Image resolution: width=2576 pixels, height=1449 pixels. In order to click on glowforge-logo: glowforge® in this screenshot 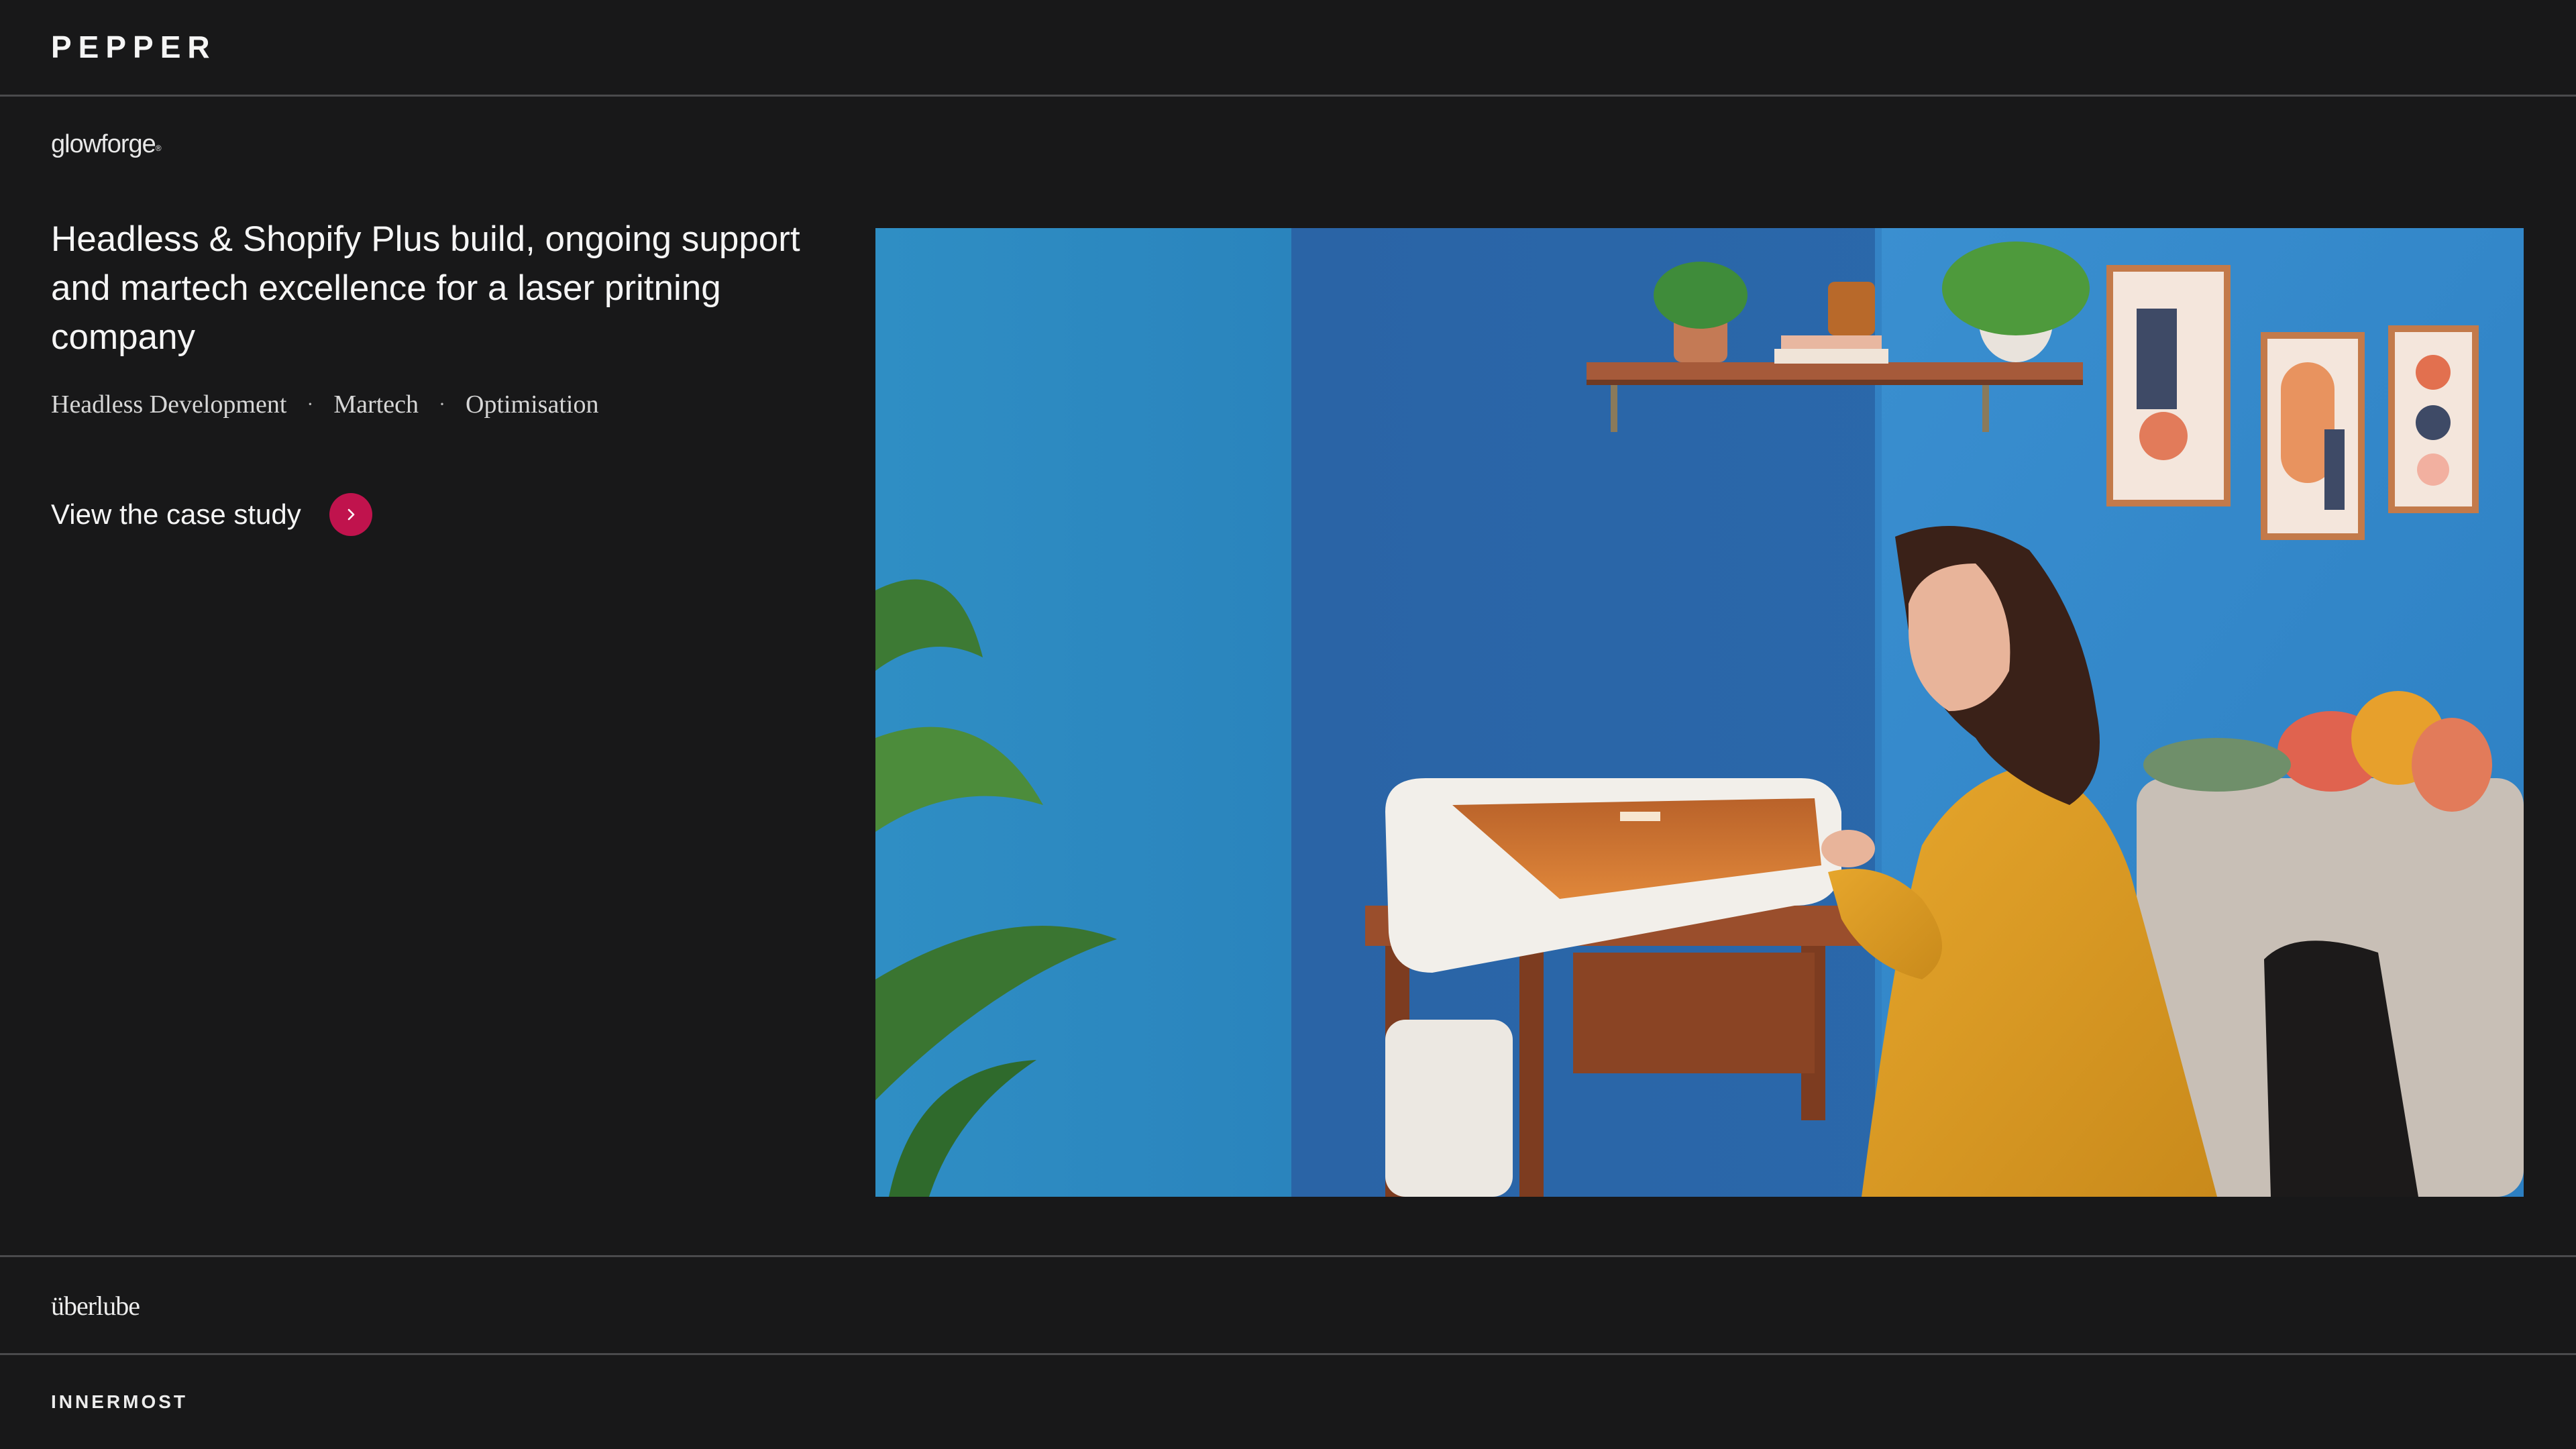, I will do `click(106, 144)`.